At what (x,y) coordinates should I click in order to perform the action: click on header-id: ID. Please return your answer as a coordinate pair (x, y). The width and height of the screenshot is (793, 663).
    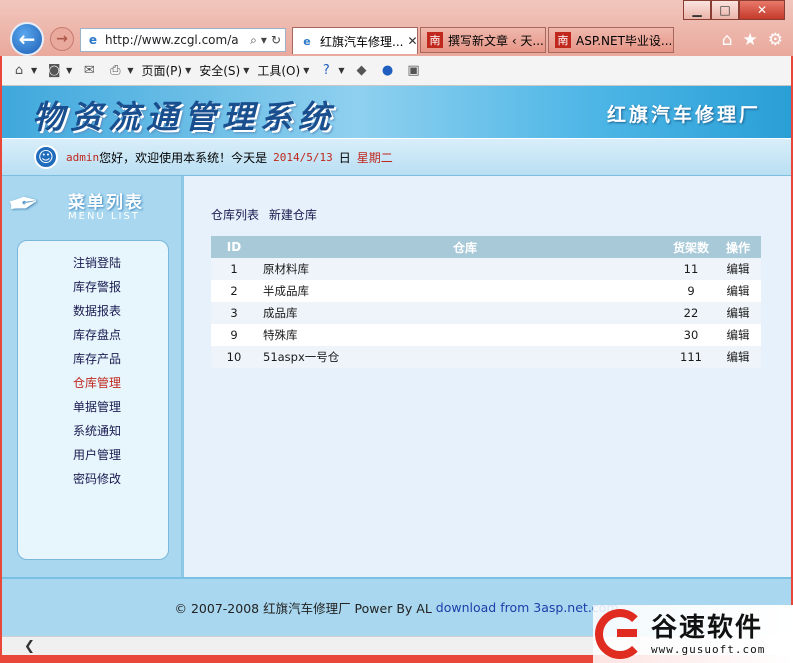
    Looking at the image, I should click on (234, 247).